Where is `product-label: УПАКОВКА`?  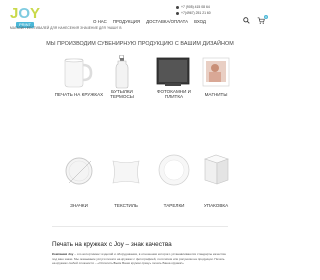
product-label: УПАКОВКА is located at coordinates (216, 205).